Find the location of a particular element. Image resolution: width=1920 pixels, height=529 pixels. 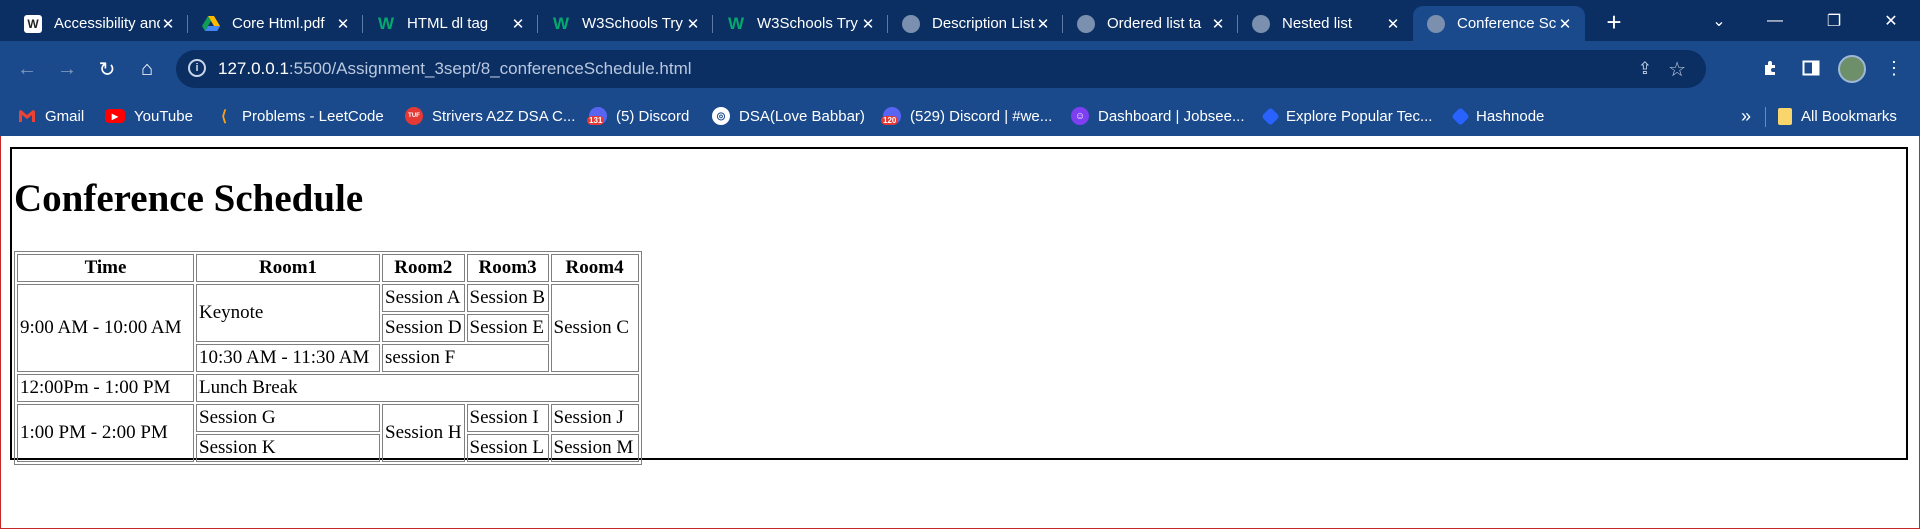

tab-html-dl: W HTML dl tag ✕ is located at coordinates (450, 23).